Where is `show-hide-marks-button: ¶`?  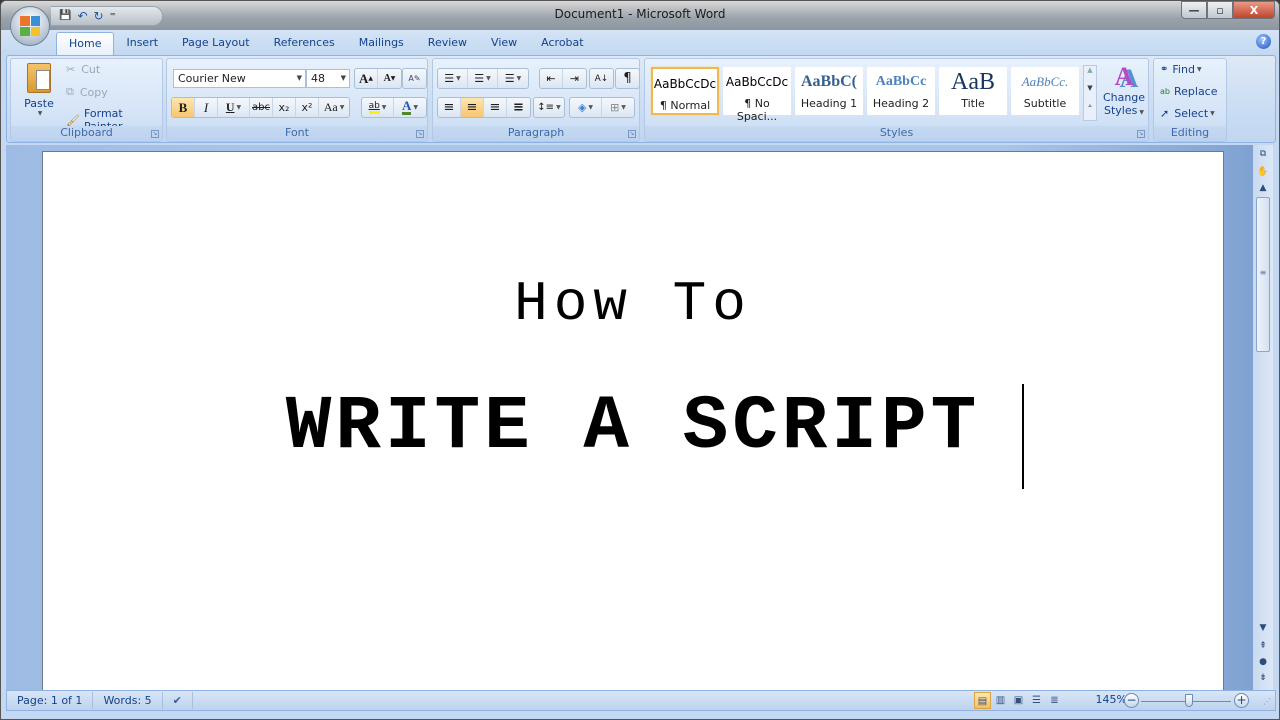
show-hide-marks-button: ¶ is located at coordinates (627, 78).